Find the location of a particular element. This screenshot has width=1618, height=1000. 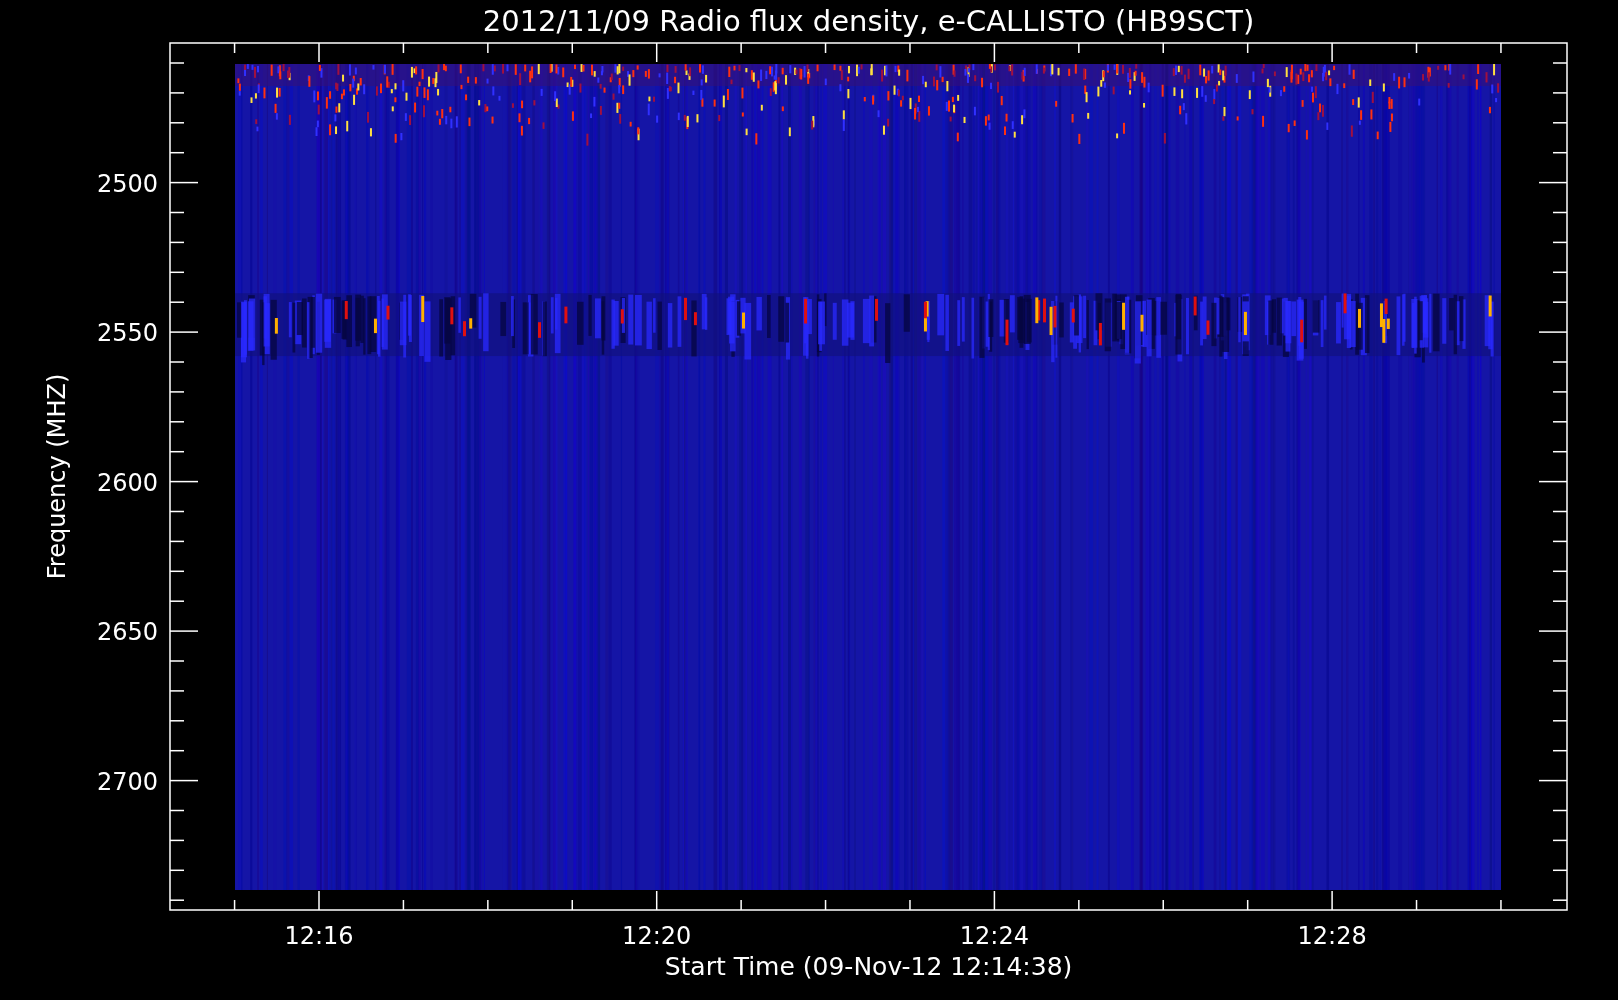

chart-title: 2012/11/09 Radio flux density, e-CALLISTO (HB9SCT) is located at coordinates (868, 21).